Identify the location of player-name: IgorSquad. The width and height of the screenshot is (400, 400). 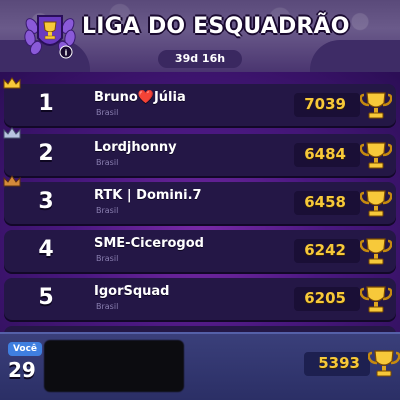
(132, 291).